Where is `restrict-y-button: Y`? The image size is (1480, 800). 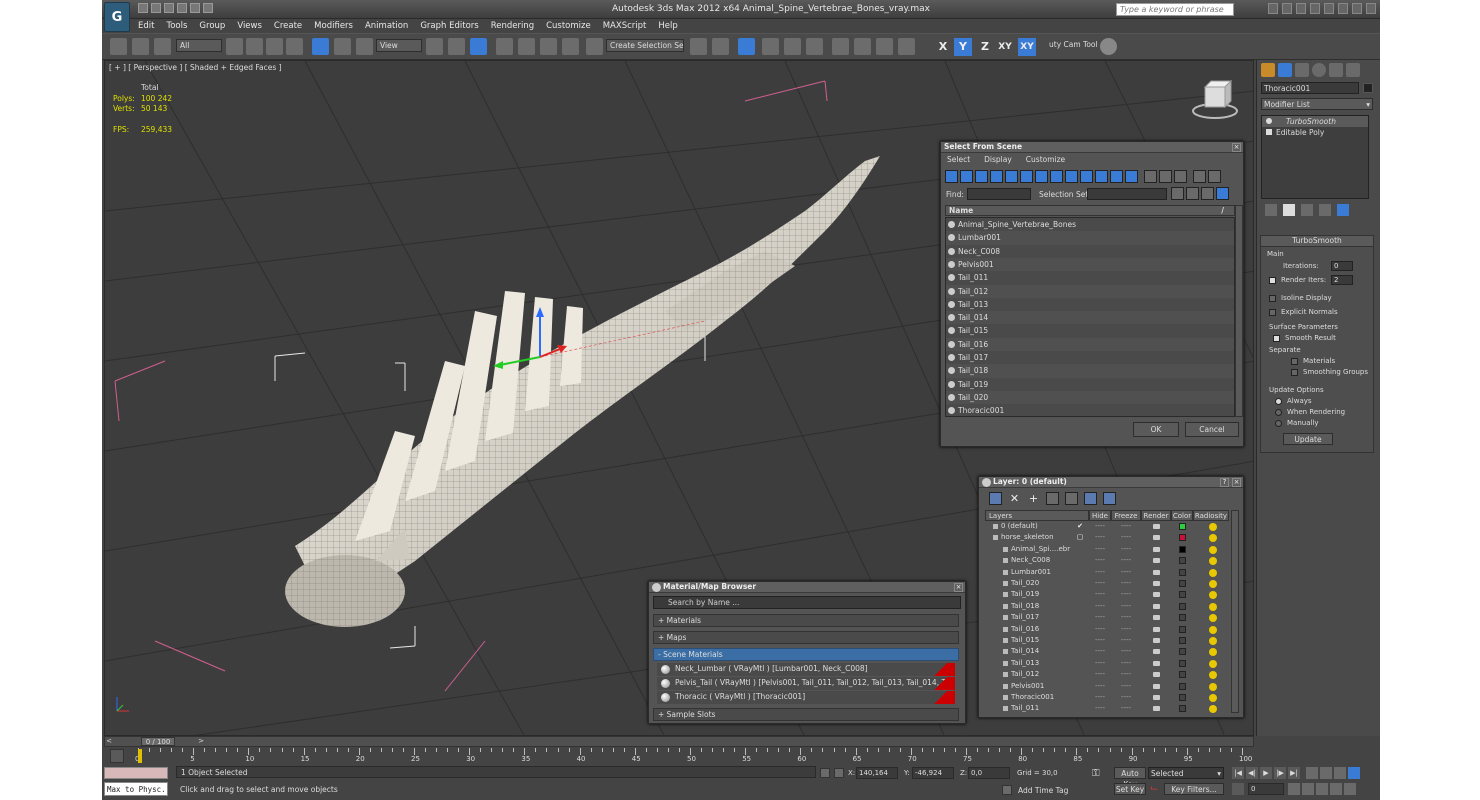 restrict-y-button: Y is located at coordinates (963, 47).